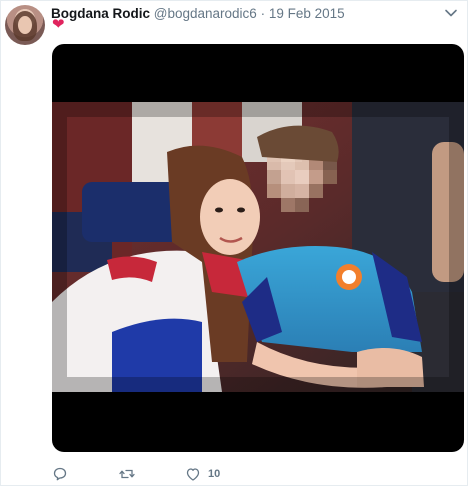 Image resolution: width=468 pixels, height=486 pixels. I want to click on reply-button, so click(60, 474).